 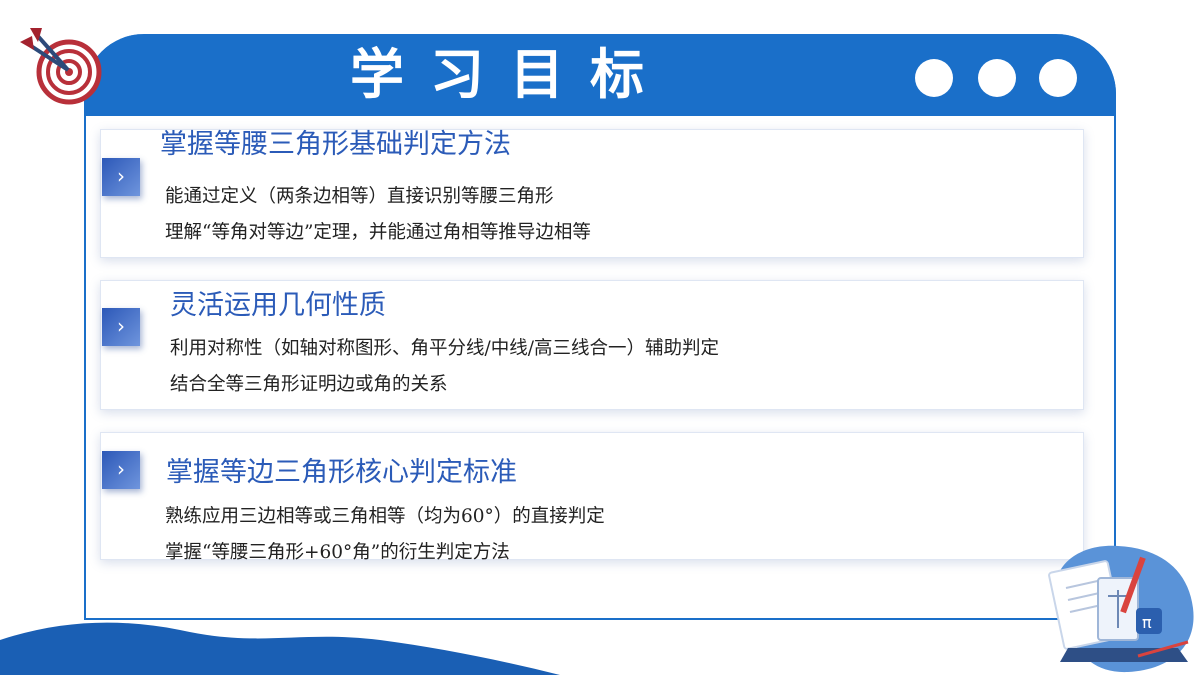 What do you see at coordinates (385, 516) in the screenshot?
I see `objective-line: 熟练应用三边相等或三角相等（均为60°）的直接判定` at bounding box center [385, 516].